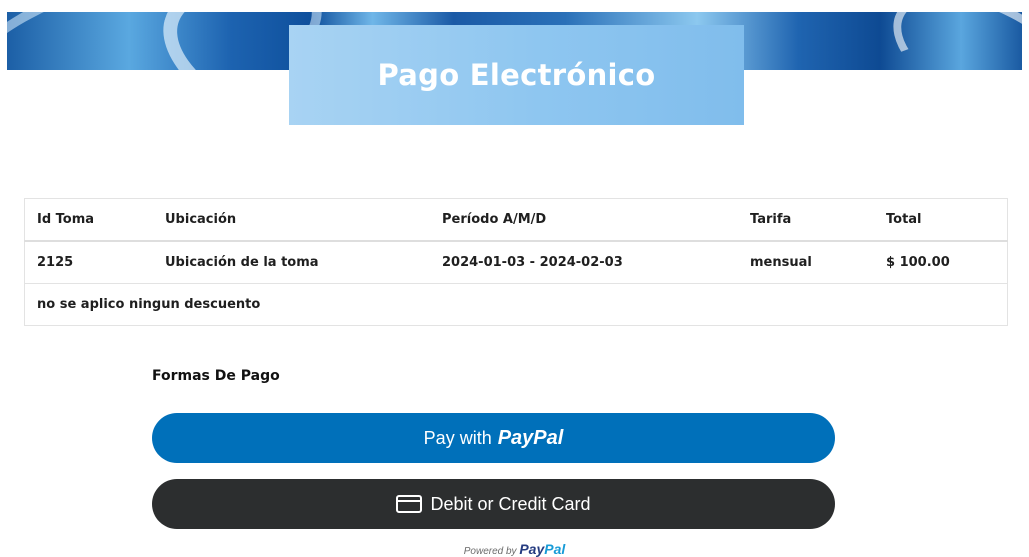 Image resolution: width=1029 pixels, height=557 pixels. I want to click on title-box: Pago Electrónico, so click(516, 75).